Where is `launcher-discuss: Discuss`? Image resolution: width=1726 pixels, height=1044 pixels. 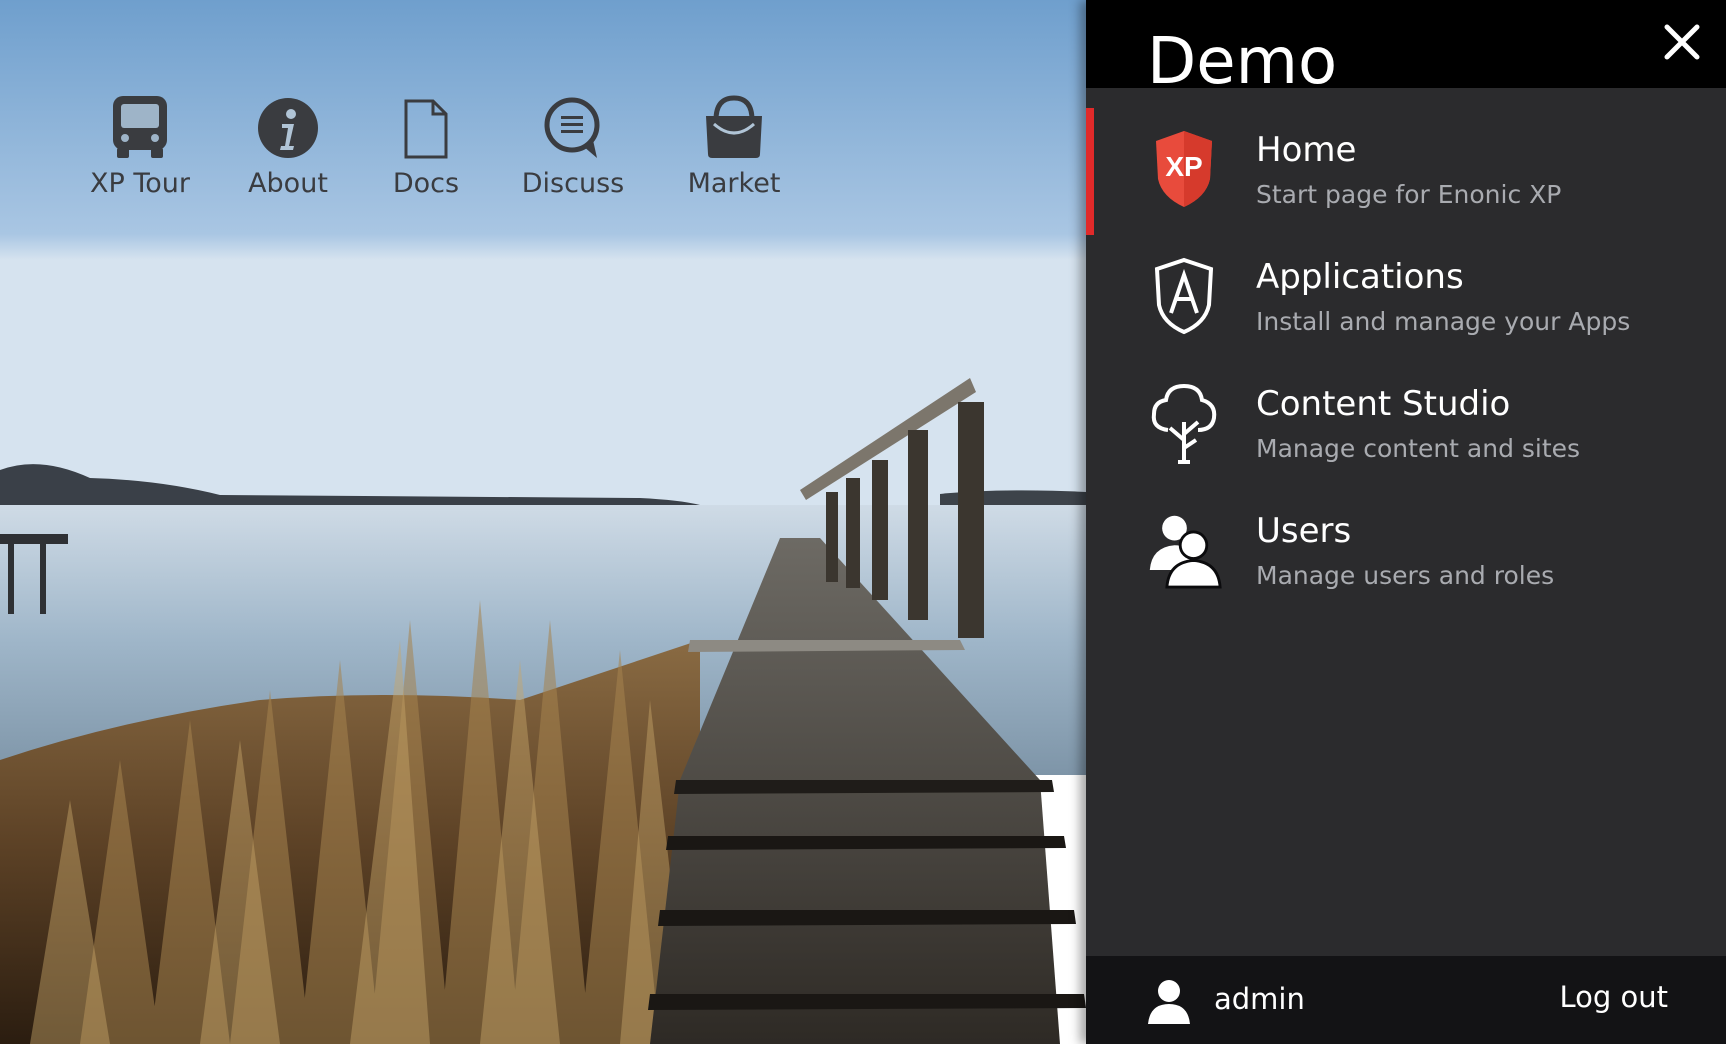
launcher-discuss: Discuss is located at coordinates (573, 141).